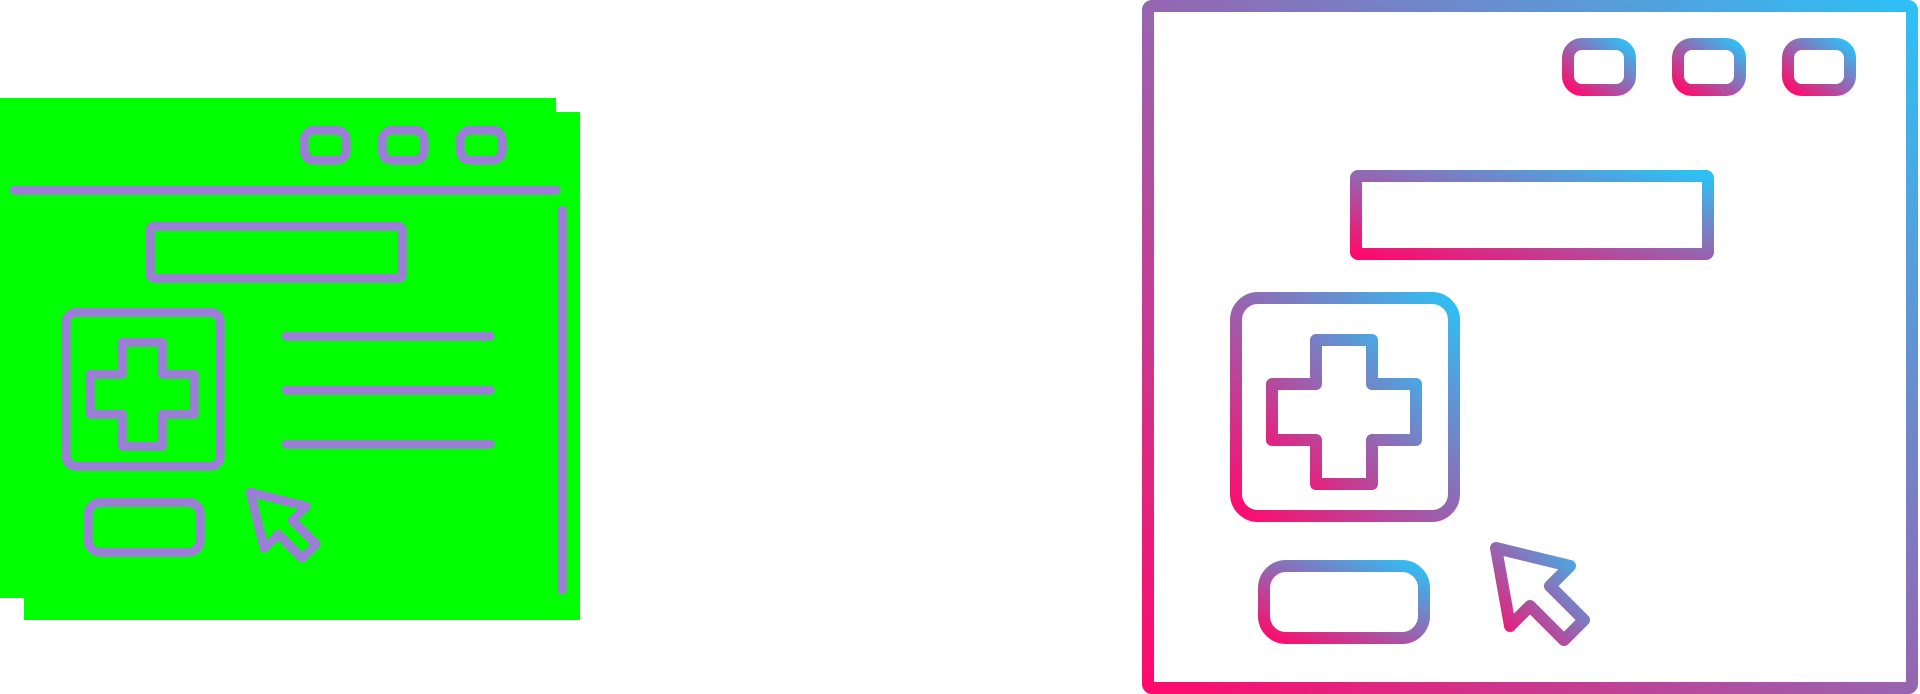 The width and height of the screenshot is (1920, 694). Describe the element at coordinates (1709, 67) in the screenshot. I see `window-control-2-icon` at that location.